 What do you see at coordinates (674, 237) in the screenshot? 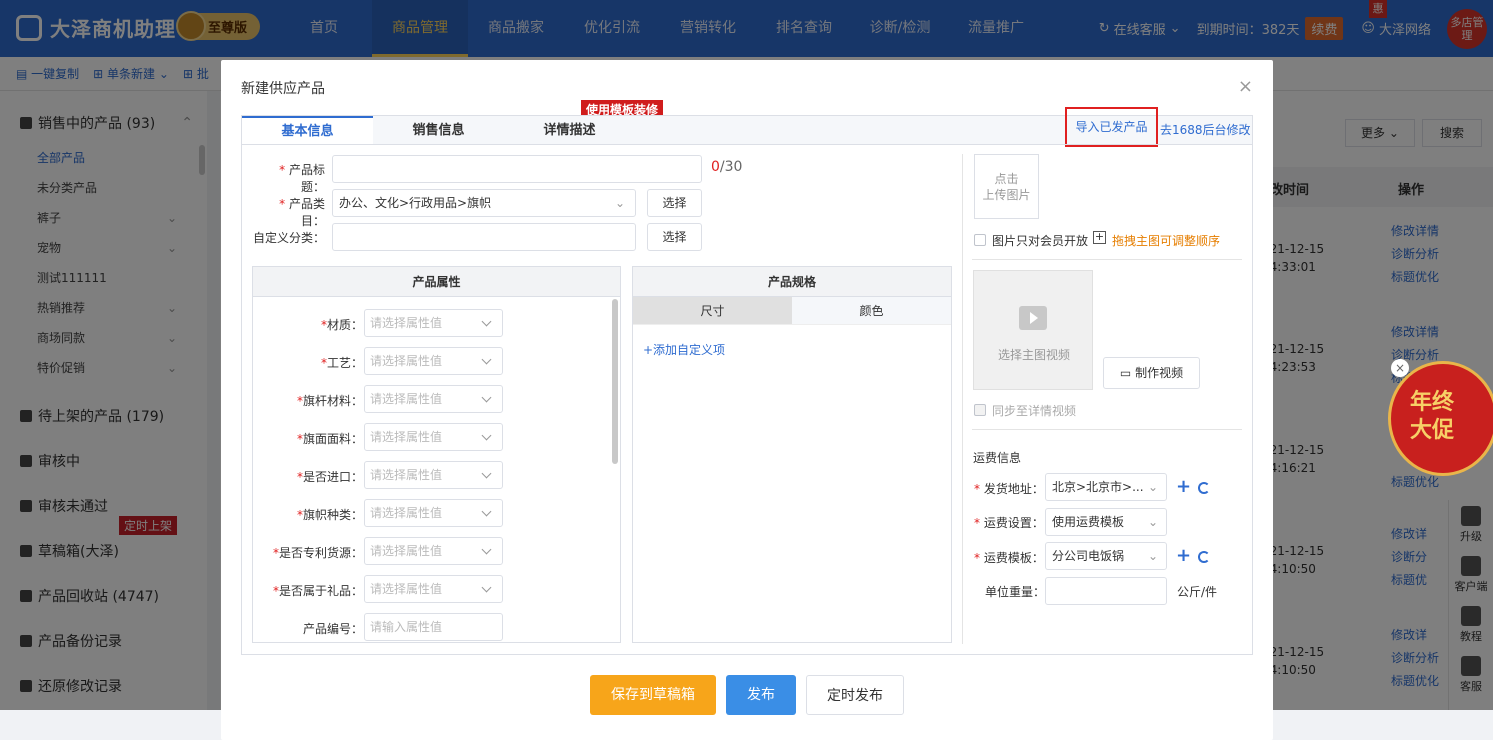
I see `custom-category-select-button: 选择` at bounding box center [674, 237].